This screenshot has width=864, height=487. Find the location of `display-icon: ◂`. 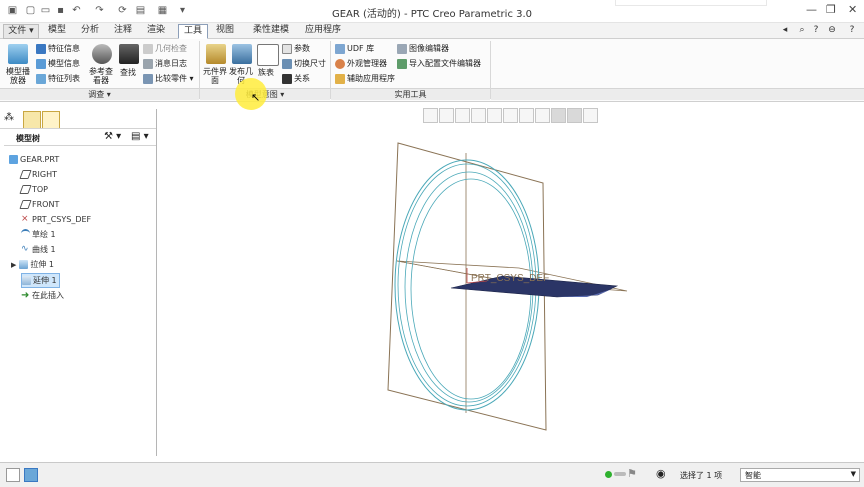

display-icon: ◂ is located at coordinates (785, 30).